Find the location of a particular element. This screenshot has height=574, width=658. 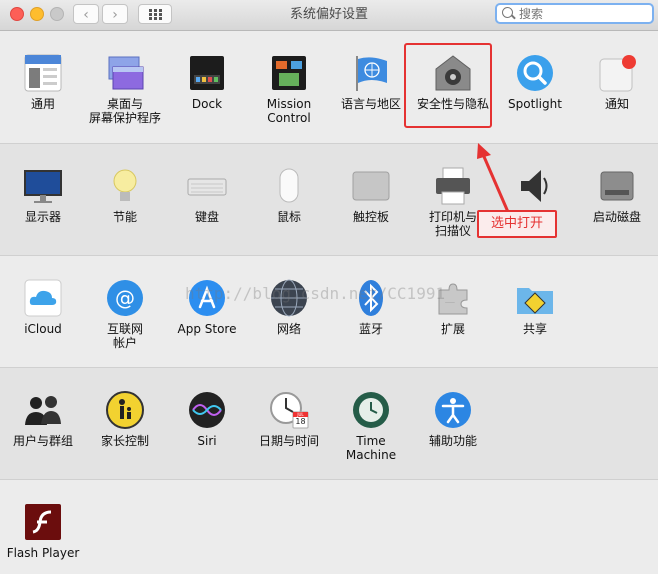

calendar-day: 18 is located at coordinates (300, 421).